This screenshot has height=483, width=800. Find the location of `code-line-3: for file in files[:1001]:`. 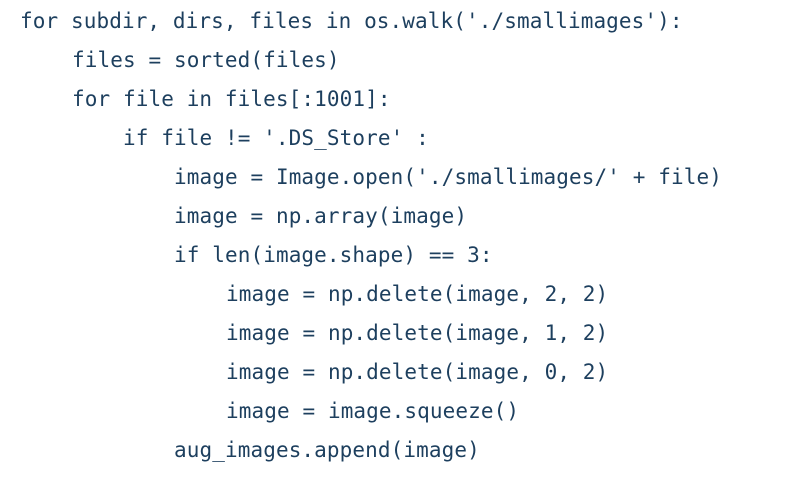

code-line-3: for file in files[:1001]: is located at coordinates (231, 99).